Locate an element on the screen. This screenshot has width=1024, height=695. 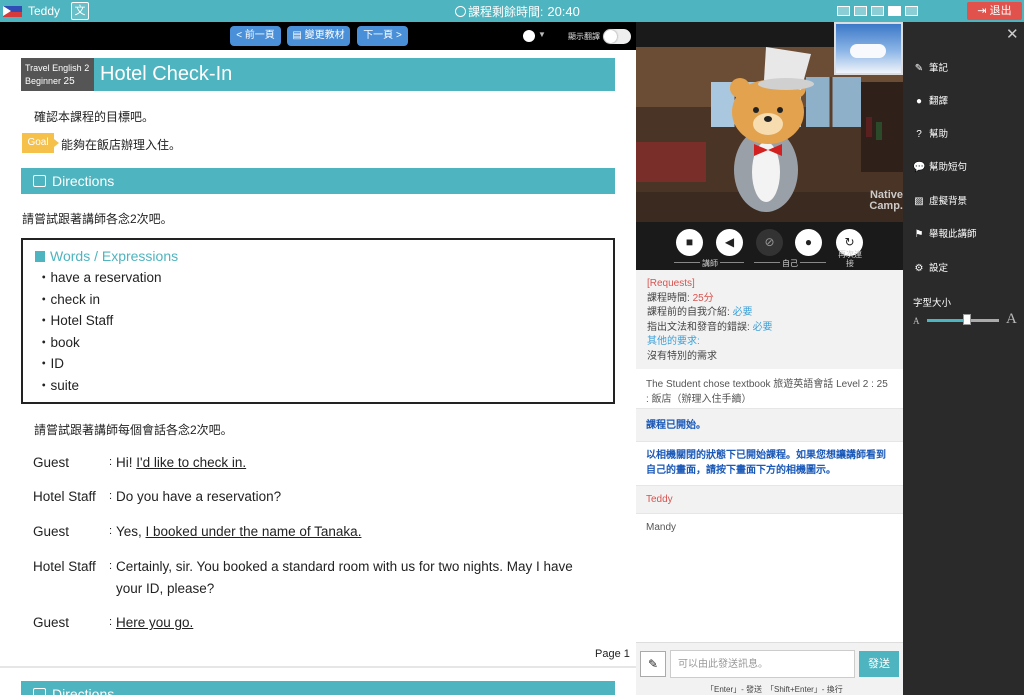
prev-page-button: < 前一頁 is located at coordinates (255, 36).